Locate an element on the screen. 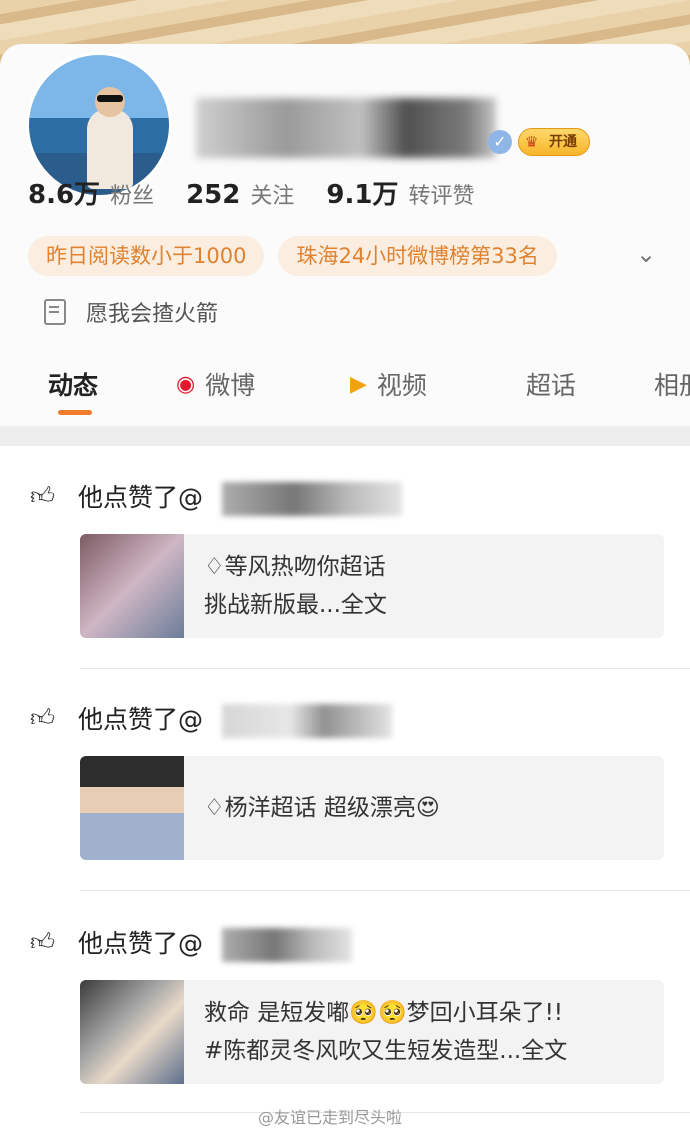 The height and width of the screenshot is (1146, 690). profile-stats: 8.6万 粉丝 252 关注 9.1万 转评赞 is located at coordinates (267, 196).